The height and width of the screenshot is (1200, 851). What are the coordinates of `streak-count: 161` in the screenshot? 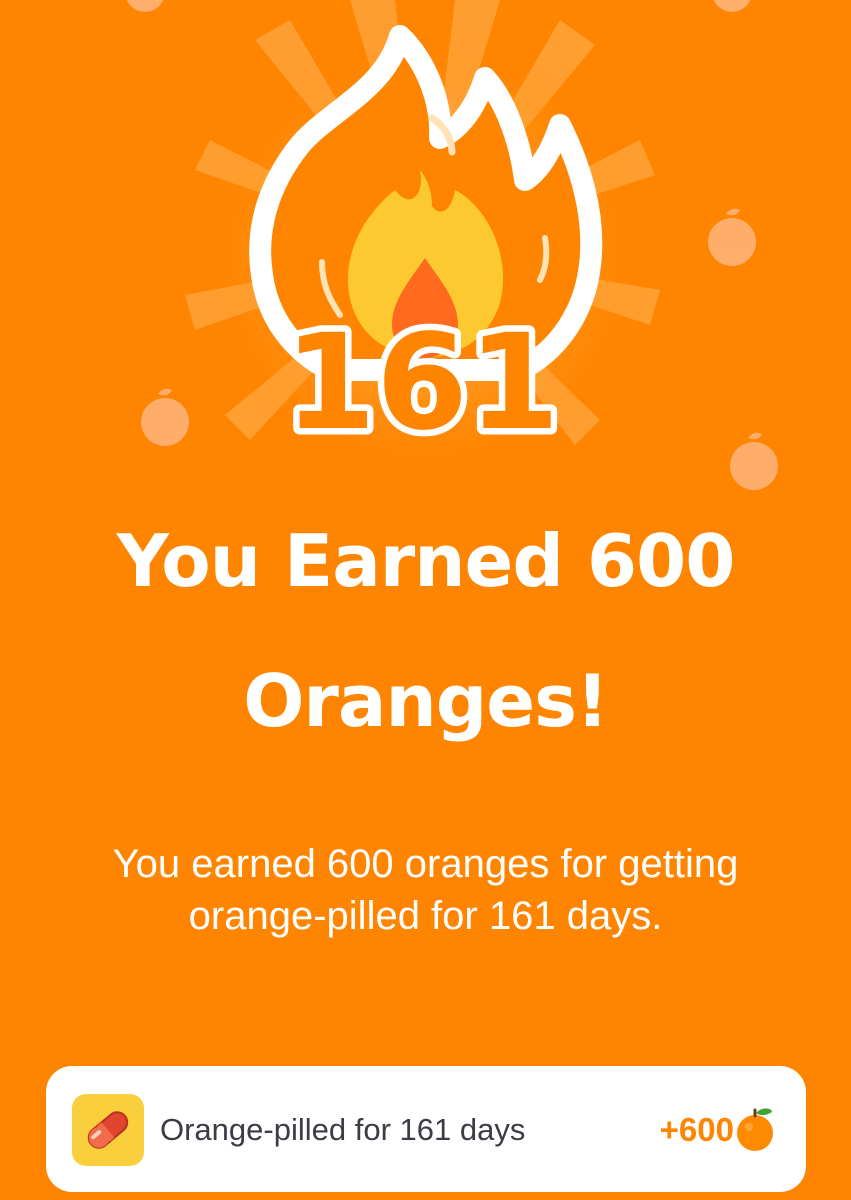 It's located at (422, 383).